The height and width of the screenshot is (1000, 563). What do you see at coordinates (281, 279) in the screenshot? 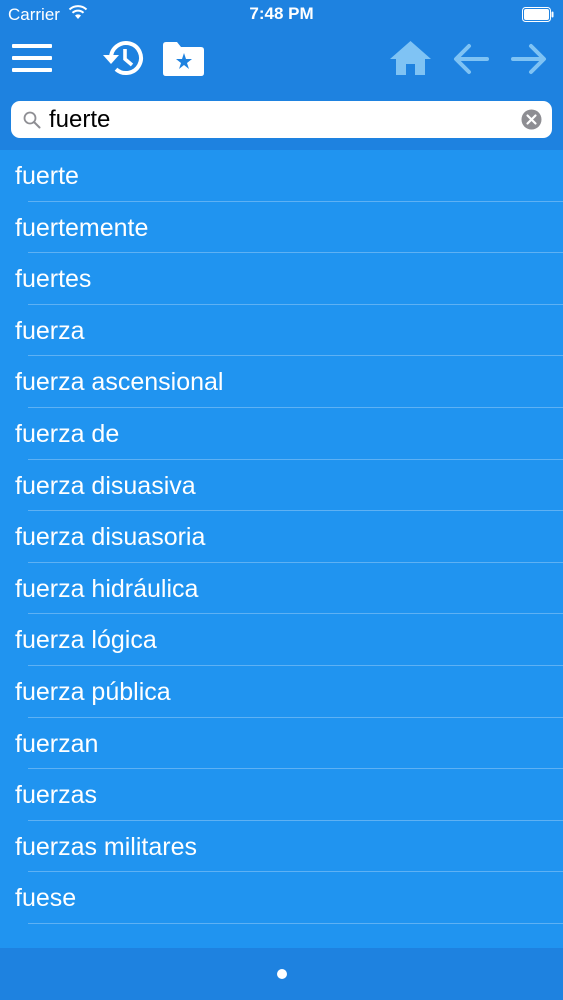
I see `list-item: fuertes` at bounding box center [281, 279].